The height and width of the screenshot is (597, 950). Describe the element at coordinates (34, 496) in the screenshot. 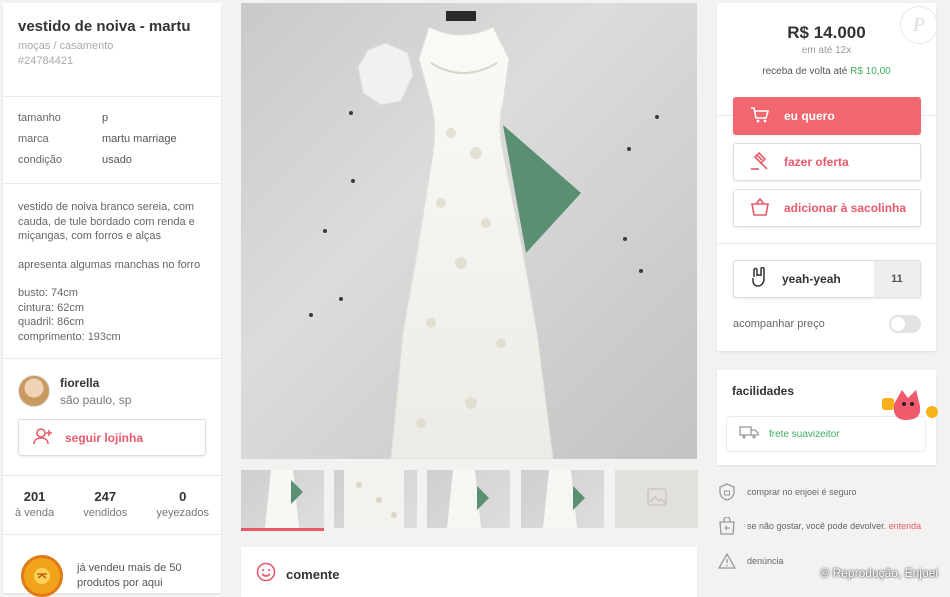

I see `stat-value: 201` at that location.